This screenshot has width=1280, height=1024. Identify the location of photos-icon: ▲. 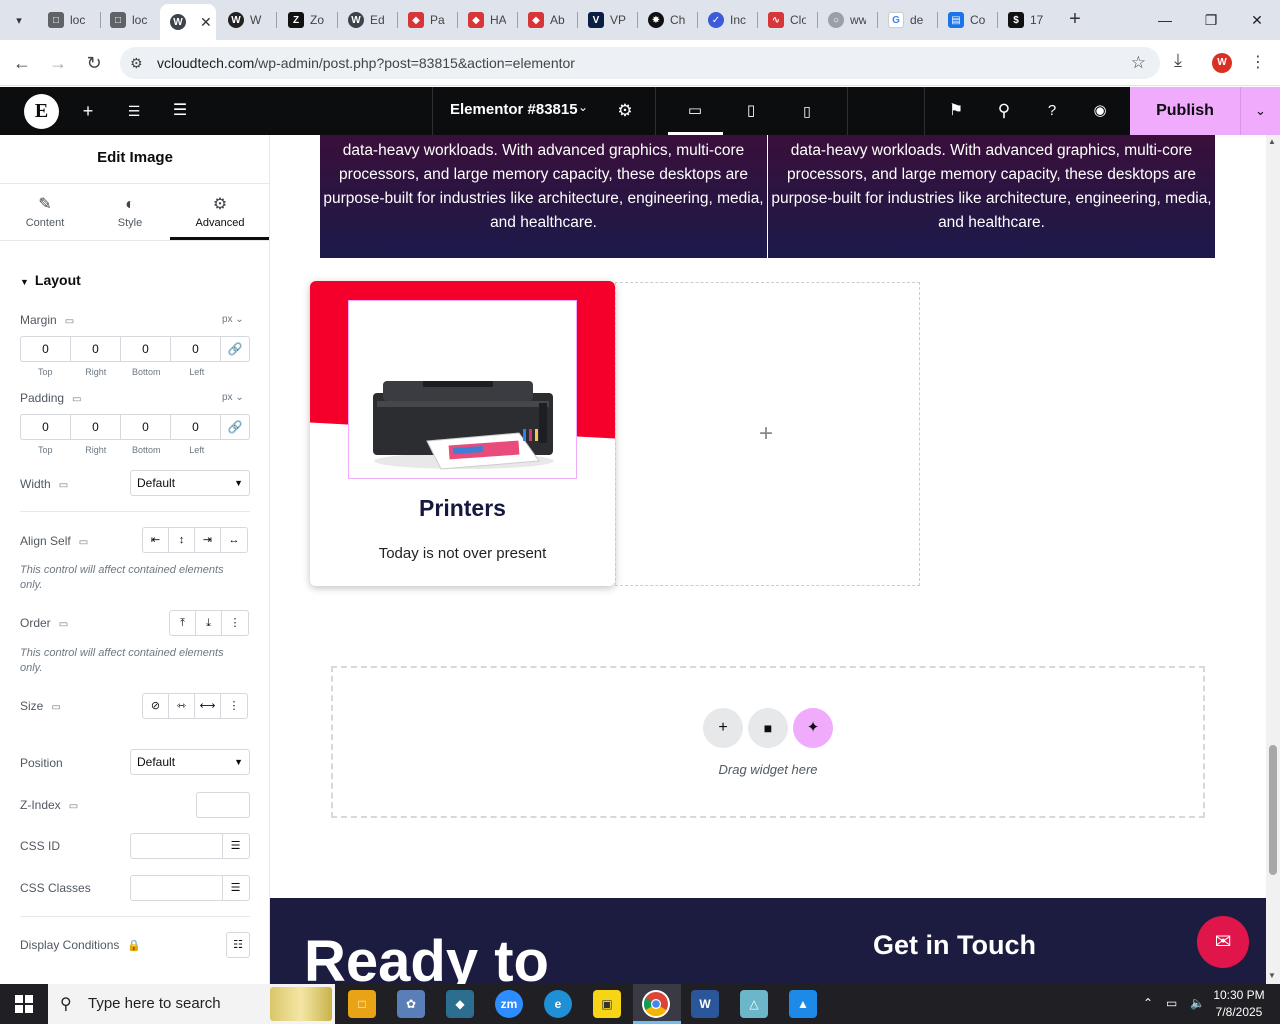
(803, 1004).